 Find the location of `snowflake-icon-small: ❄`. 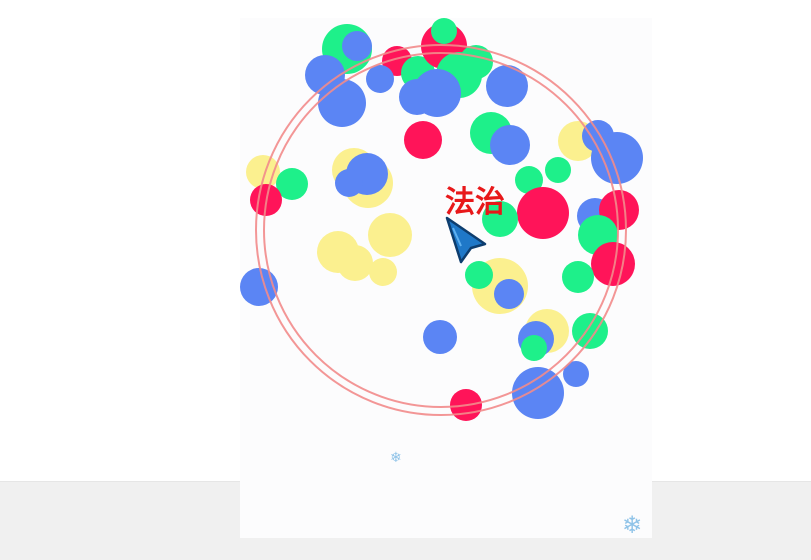

snowflake-icon-small: ❄ is located at coordinates (396, 458).